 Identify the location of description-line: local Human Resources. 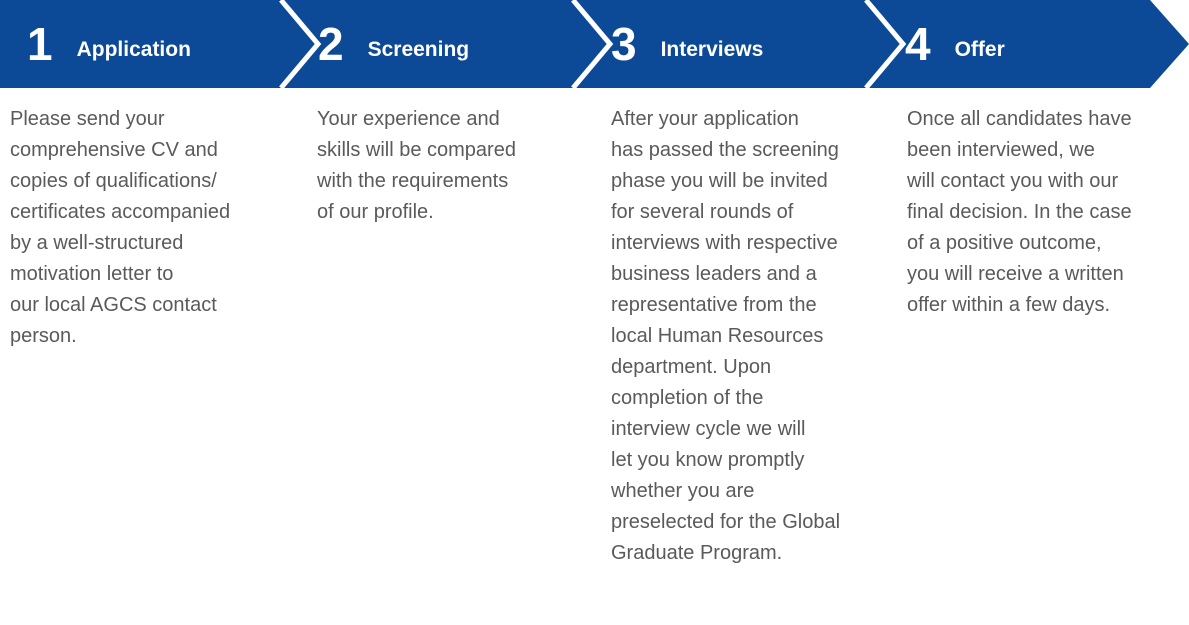
(717, 336).